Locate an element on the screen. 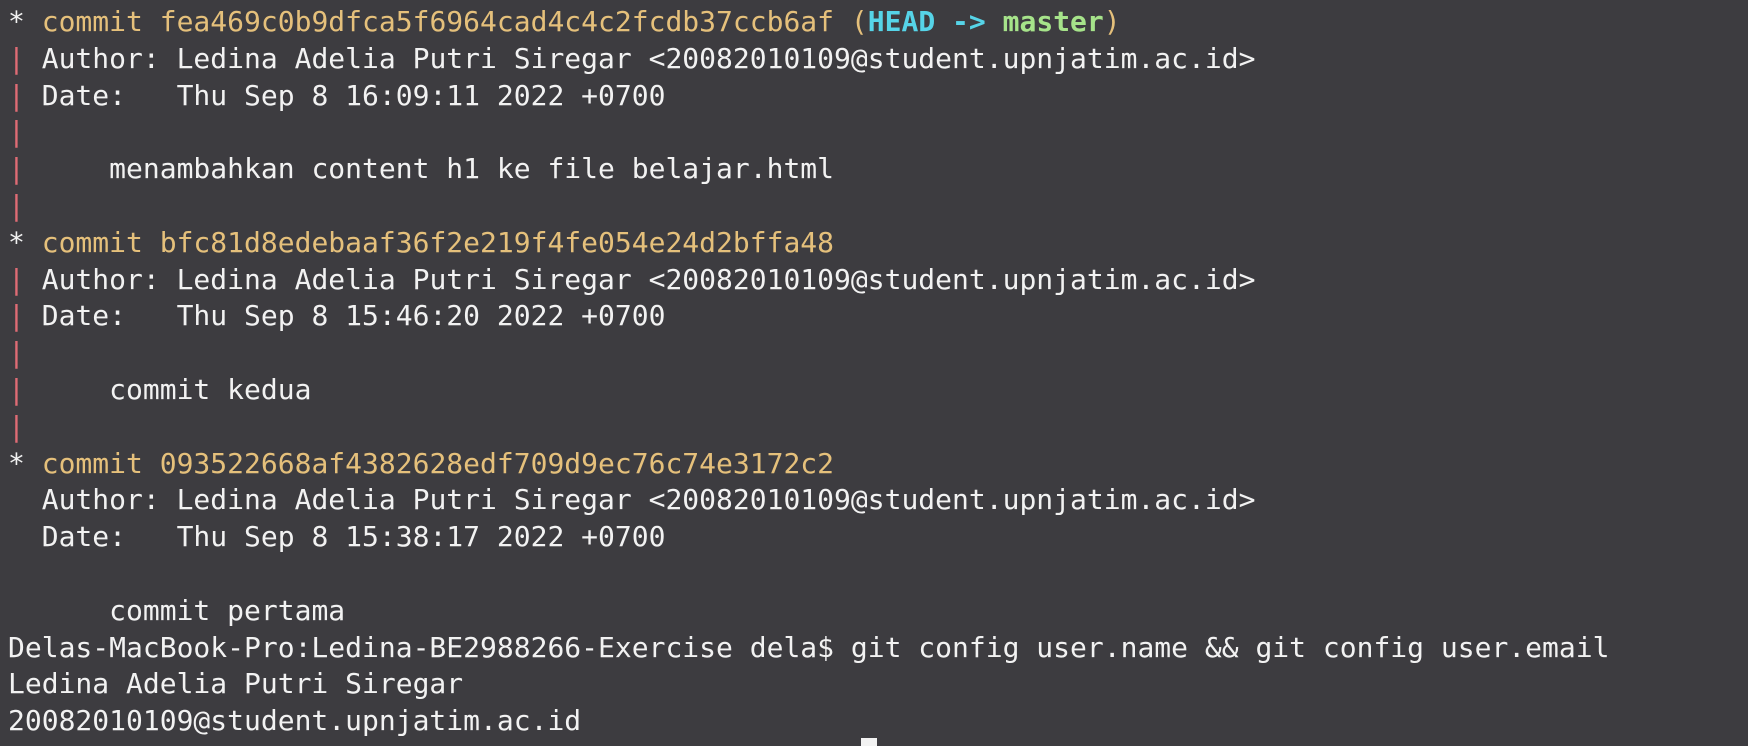 This screenshot has width=1748, height=746. output-line: 20082010109@student.upnjatim.ac.id is located at coordinates (878, 721).